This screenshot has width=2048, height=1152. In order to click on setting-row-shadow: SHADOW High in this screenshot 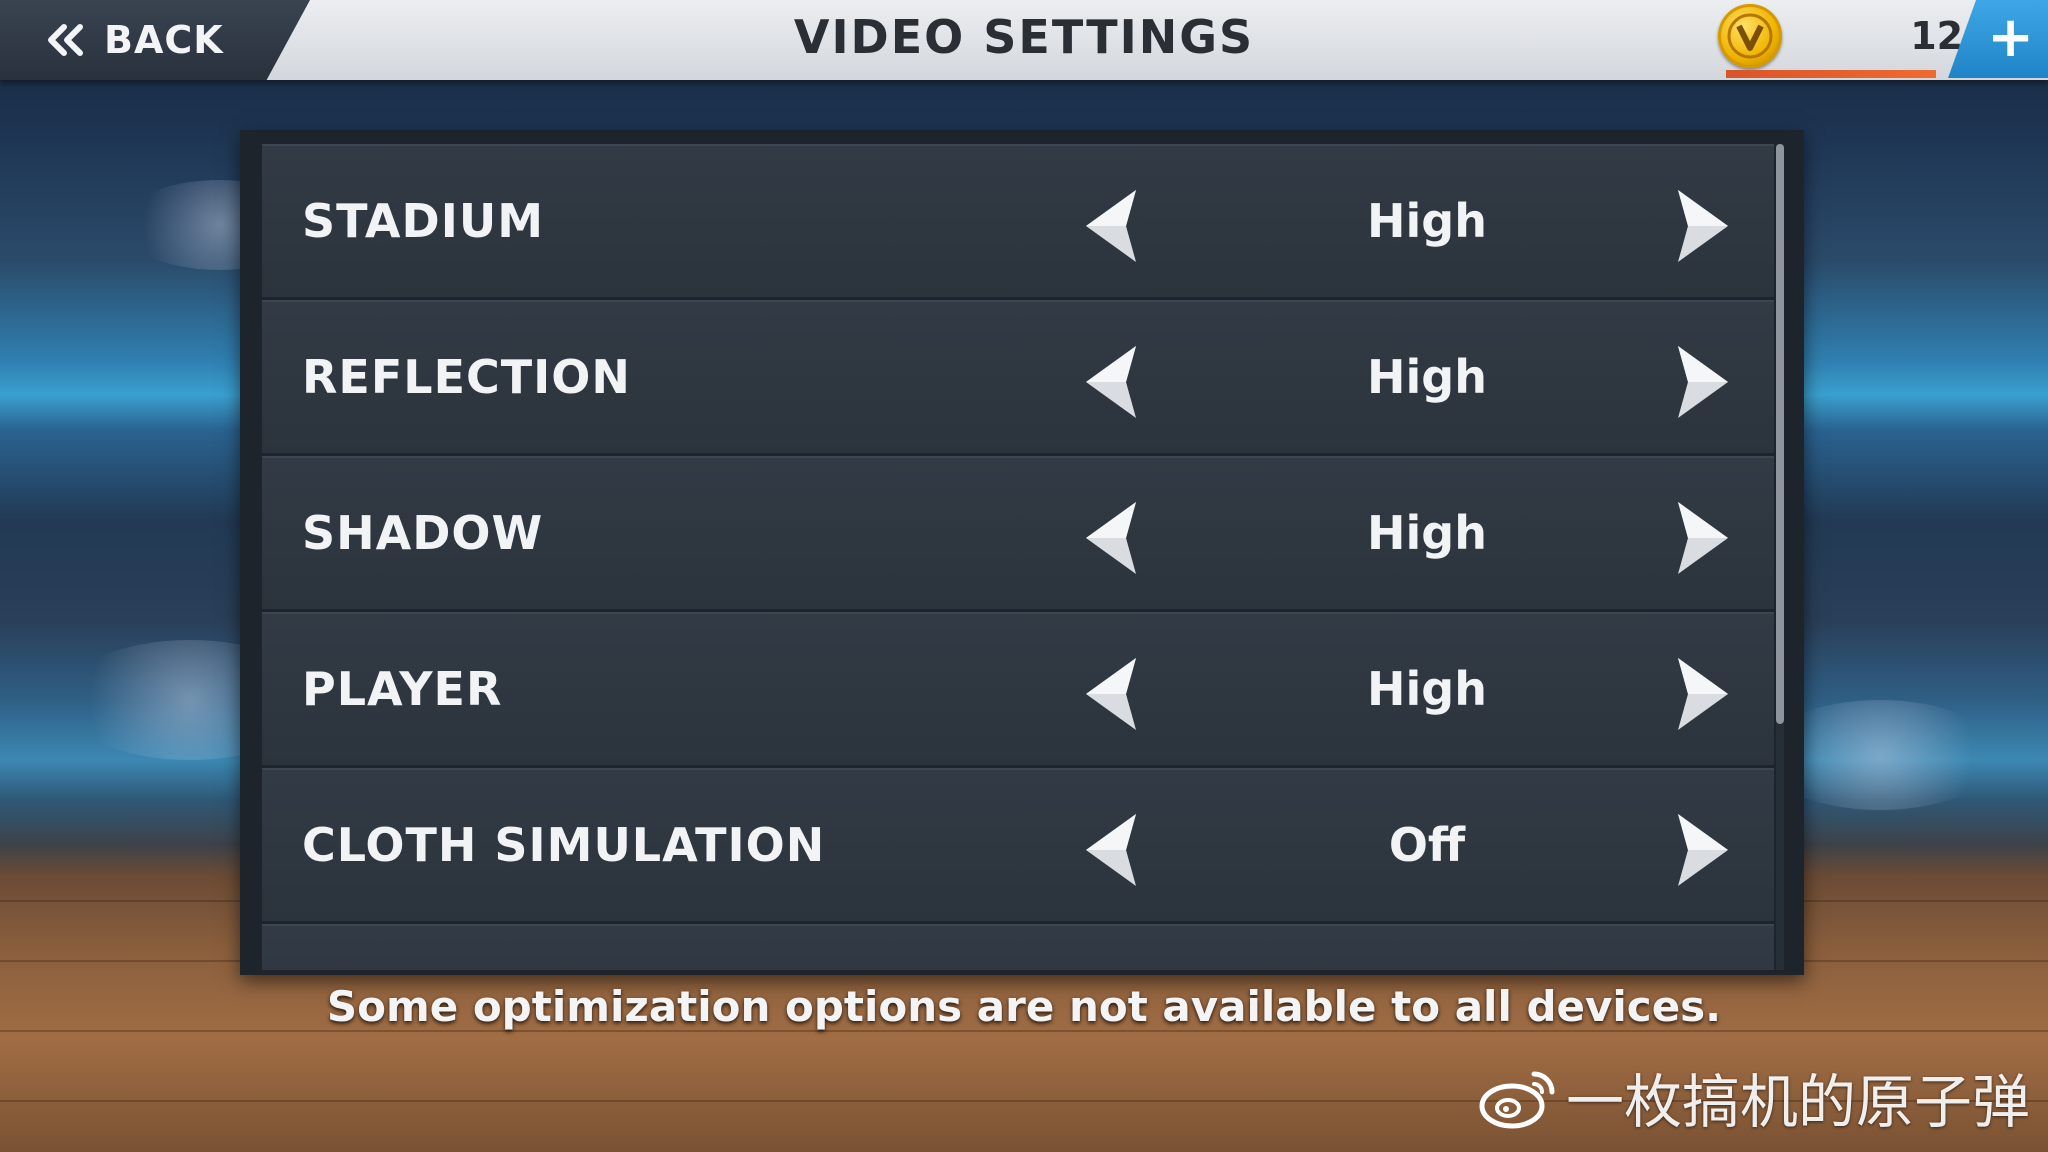, I will do `click(1018, 532)`.